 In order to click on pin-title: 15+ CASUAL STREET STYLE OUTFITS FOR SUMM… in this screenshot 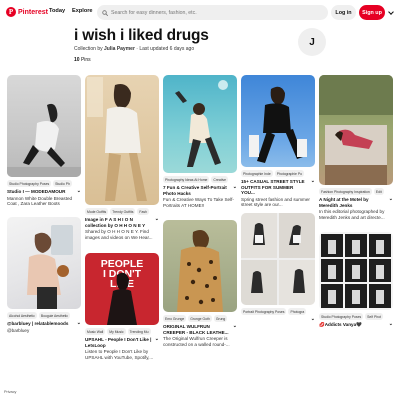, I will do `click(273, 187)`.